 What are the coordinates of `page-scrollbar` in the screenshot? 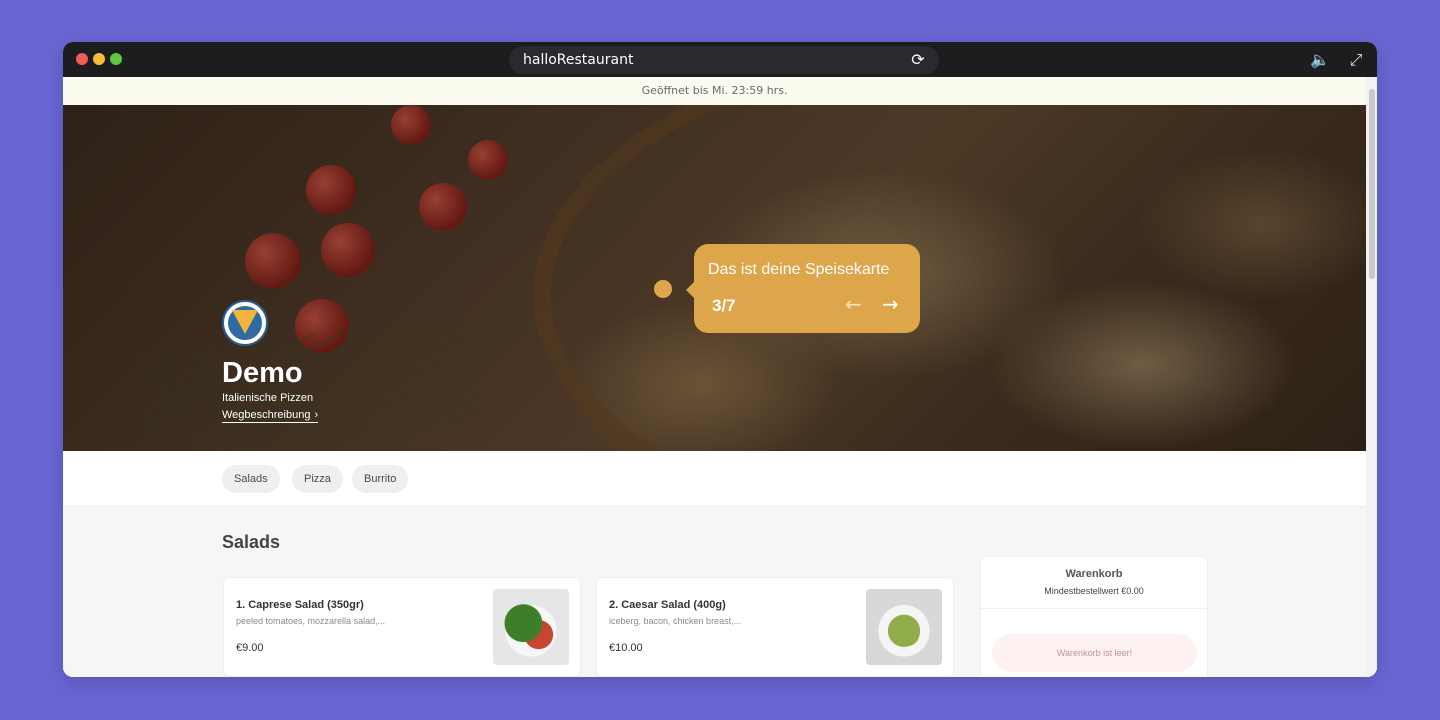 It's located at (1371, 377).